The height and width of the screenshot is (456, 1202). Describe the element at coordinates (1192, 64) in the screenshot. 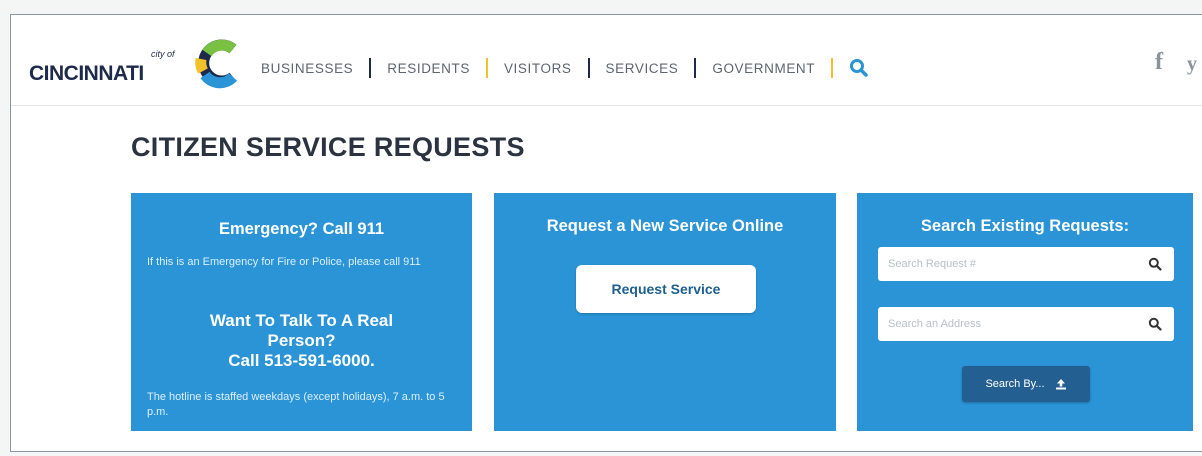

I see `twitter-icon: y` at that location.